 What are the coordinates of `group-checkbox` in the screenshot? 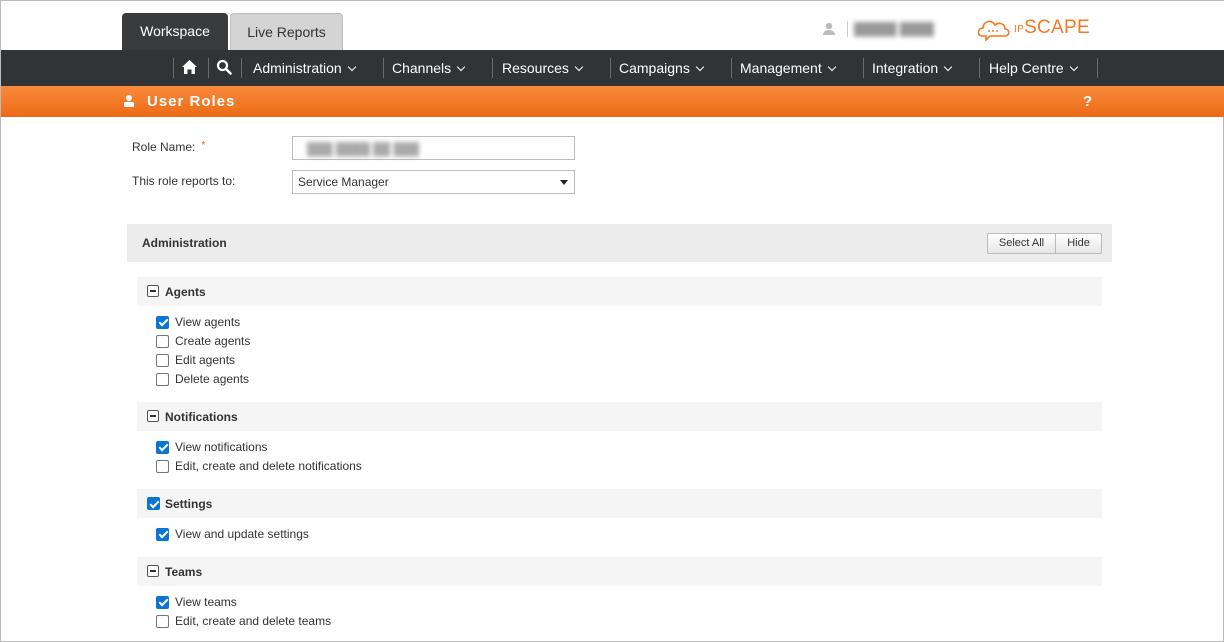 It's located at (153, 503).